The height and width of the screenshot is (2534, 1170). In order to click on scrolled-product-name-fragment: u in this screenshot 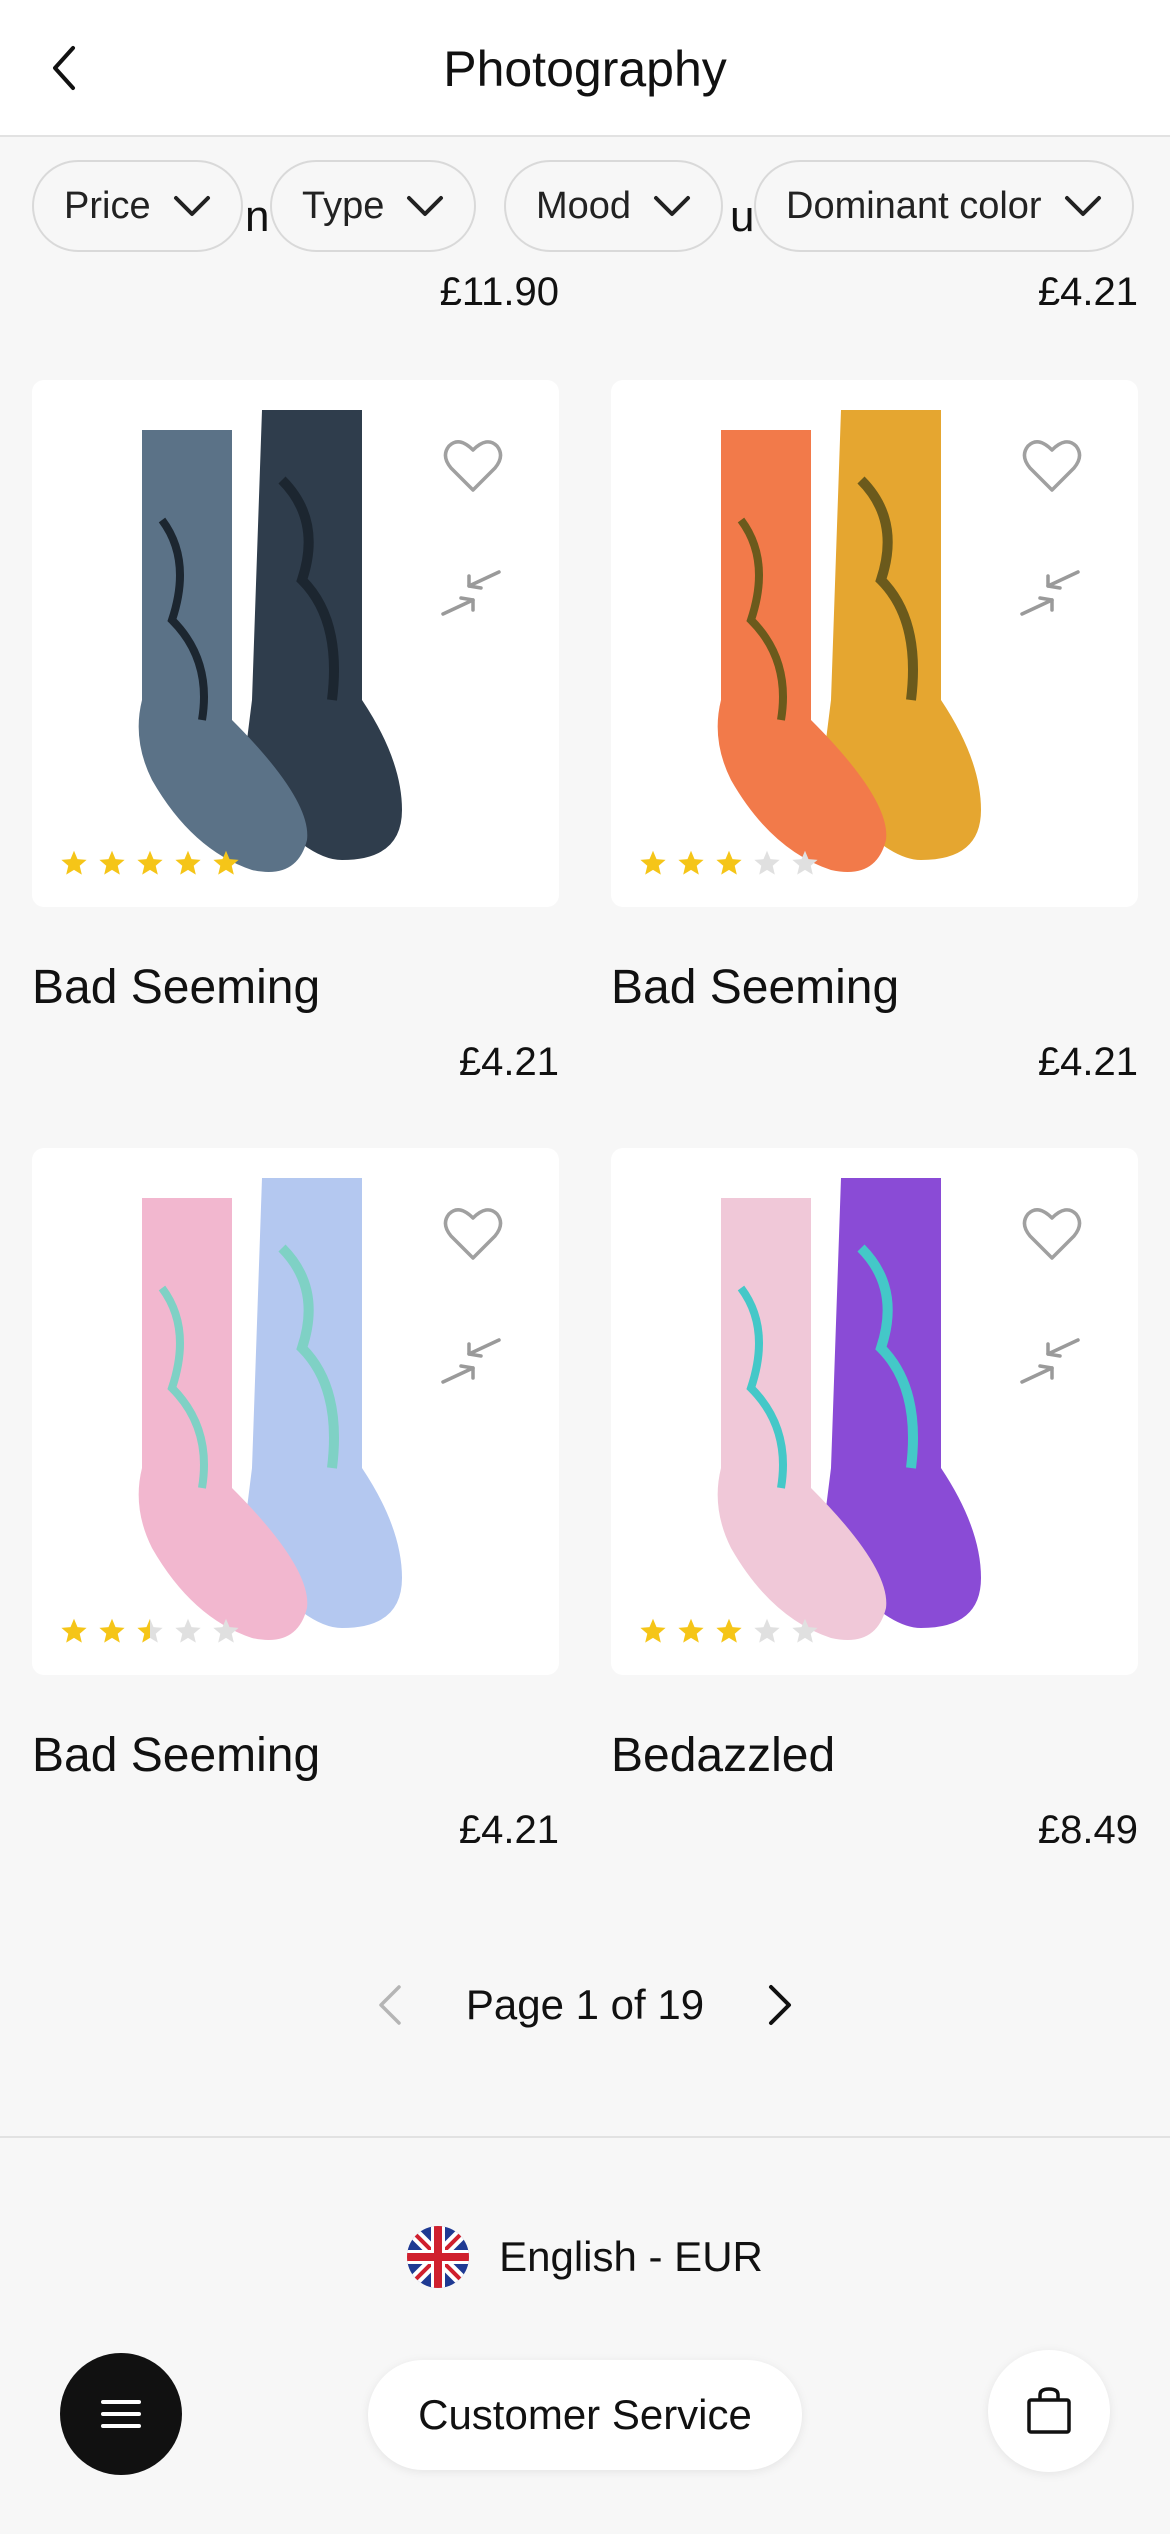, I will do `click(742, 216)`.